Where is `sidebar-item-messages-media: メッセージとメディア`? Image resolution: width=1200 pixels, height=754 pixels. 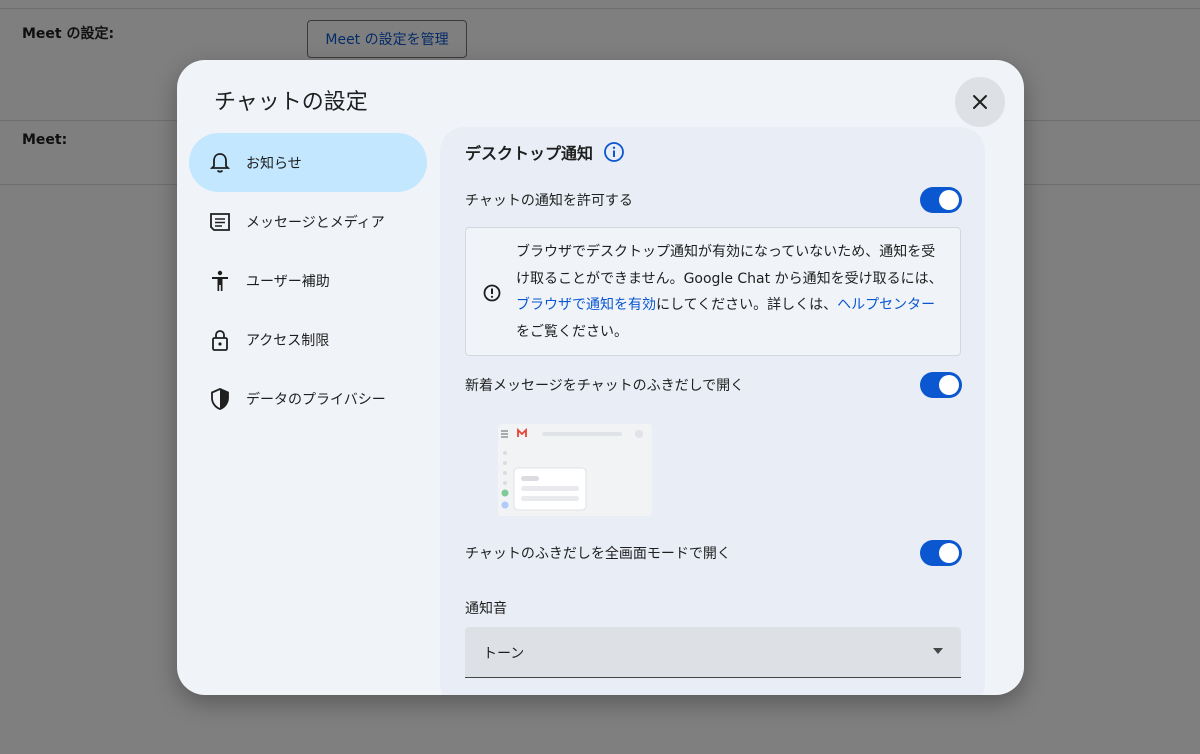 sidebar-item-messages-media: メッセージとメディア is located at coordinates (308, 221).